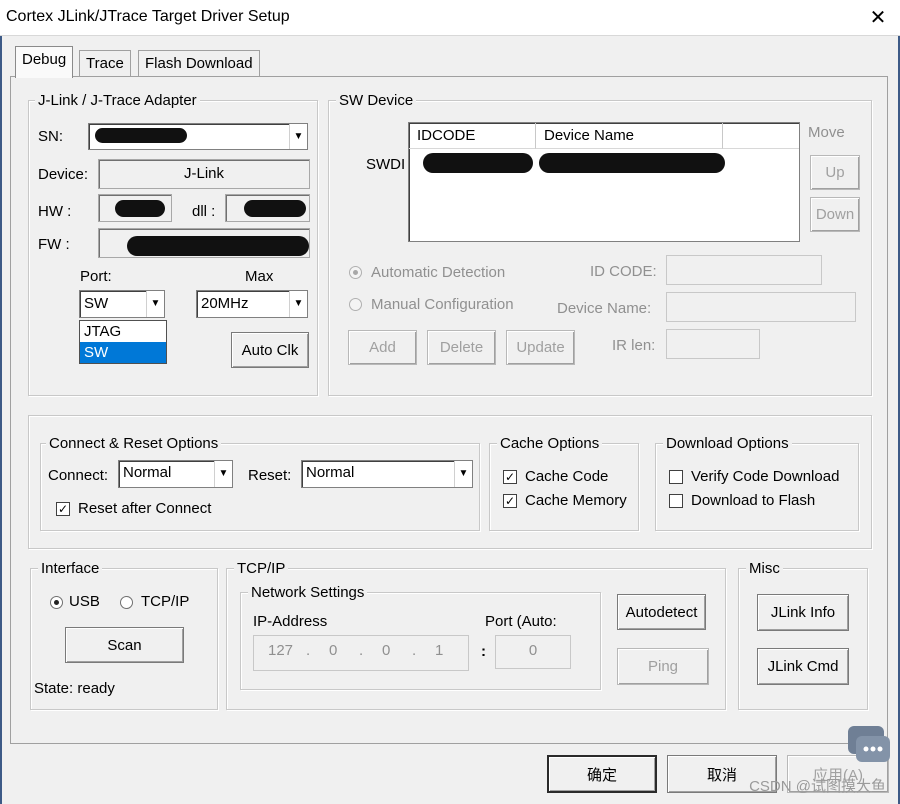  I want to click on port-combobox: SW ▼, so click(122, 304).